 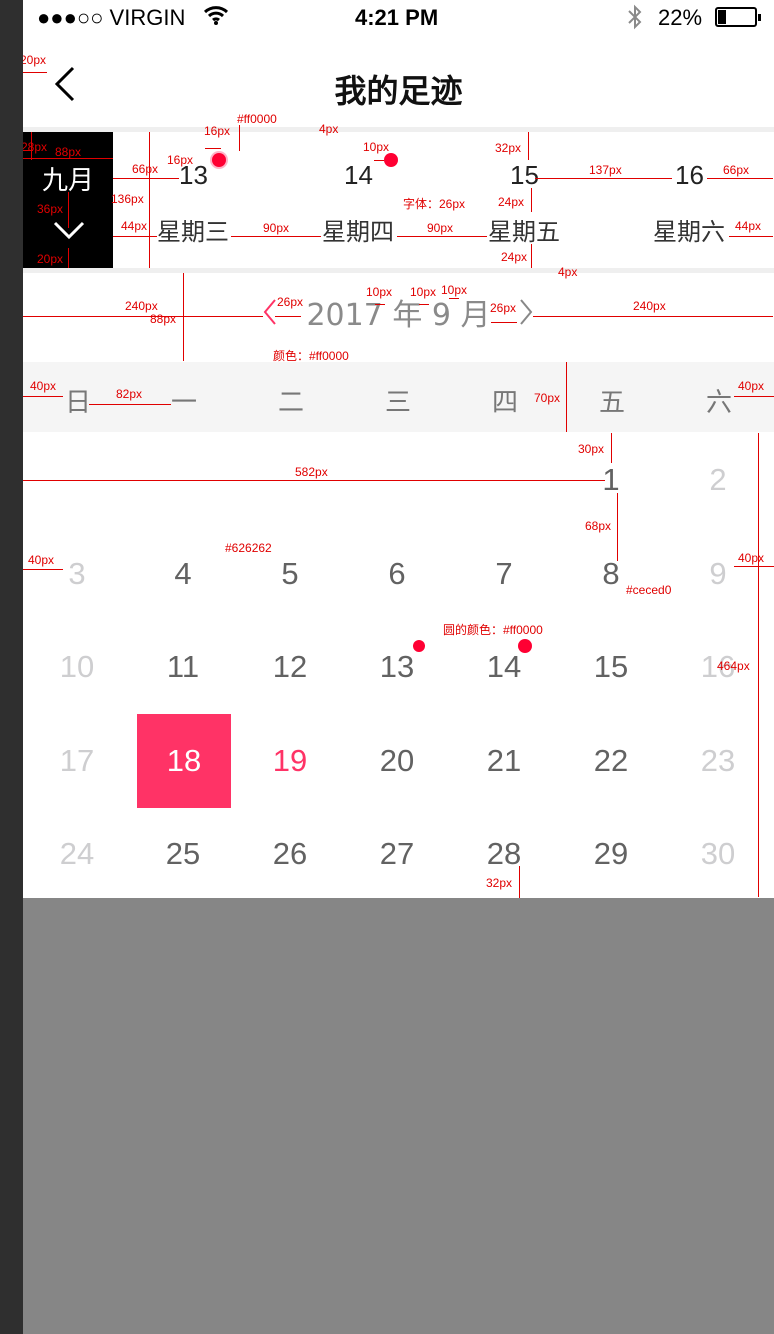 I want to click on calendar-day: 20, so click(x=397, y=761).